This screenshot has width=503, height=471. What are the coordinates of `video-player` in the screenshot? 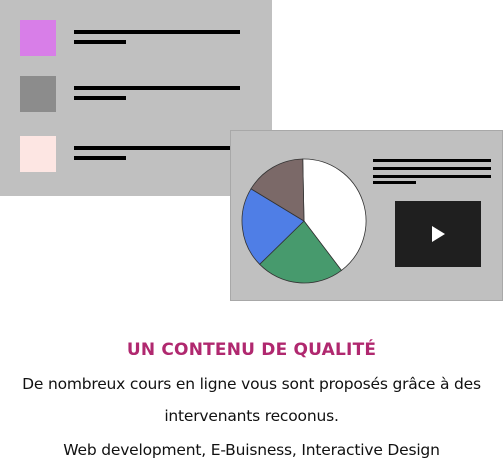 It's located at (438, 234).